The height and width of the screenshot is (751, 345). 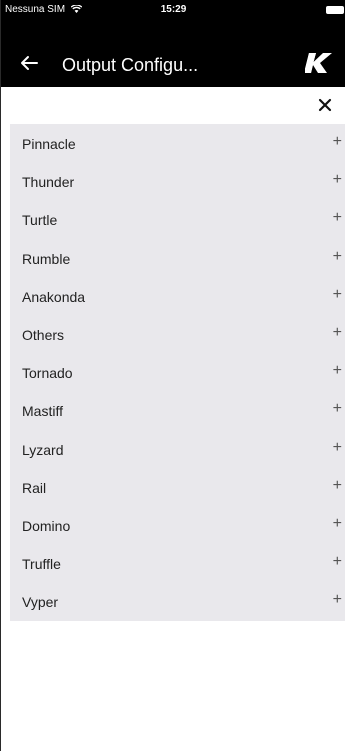 What do you see at coordinates (318, 63) in the screenshot?
I see `brand-logo-icon` at bounding box center [318, 63].